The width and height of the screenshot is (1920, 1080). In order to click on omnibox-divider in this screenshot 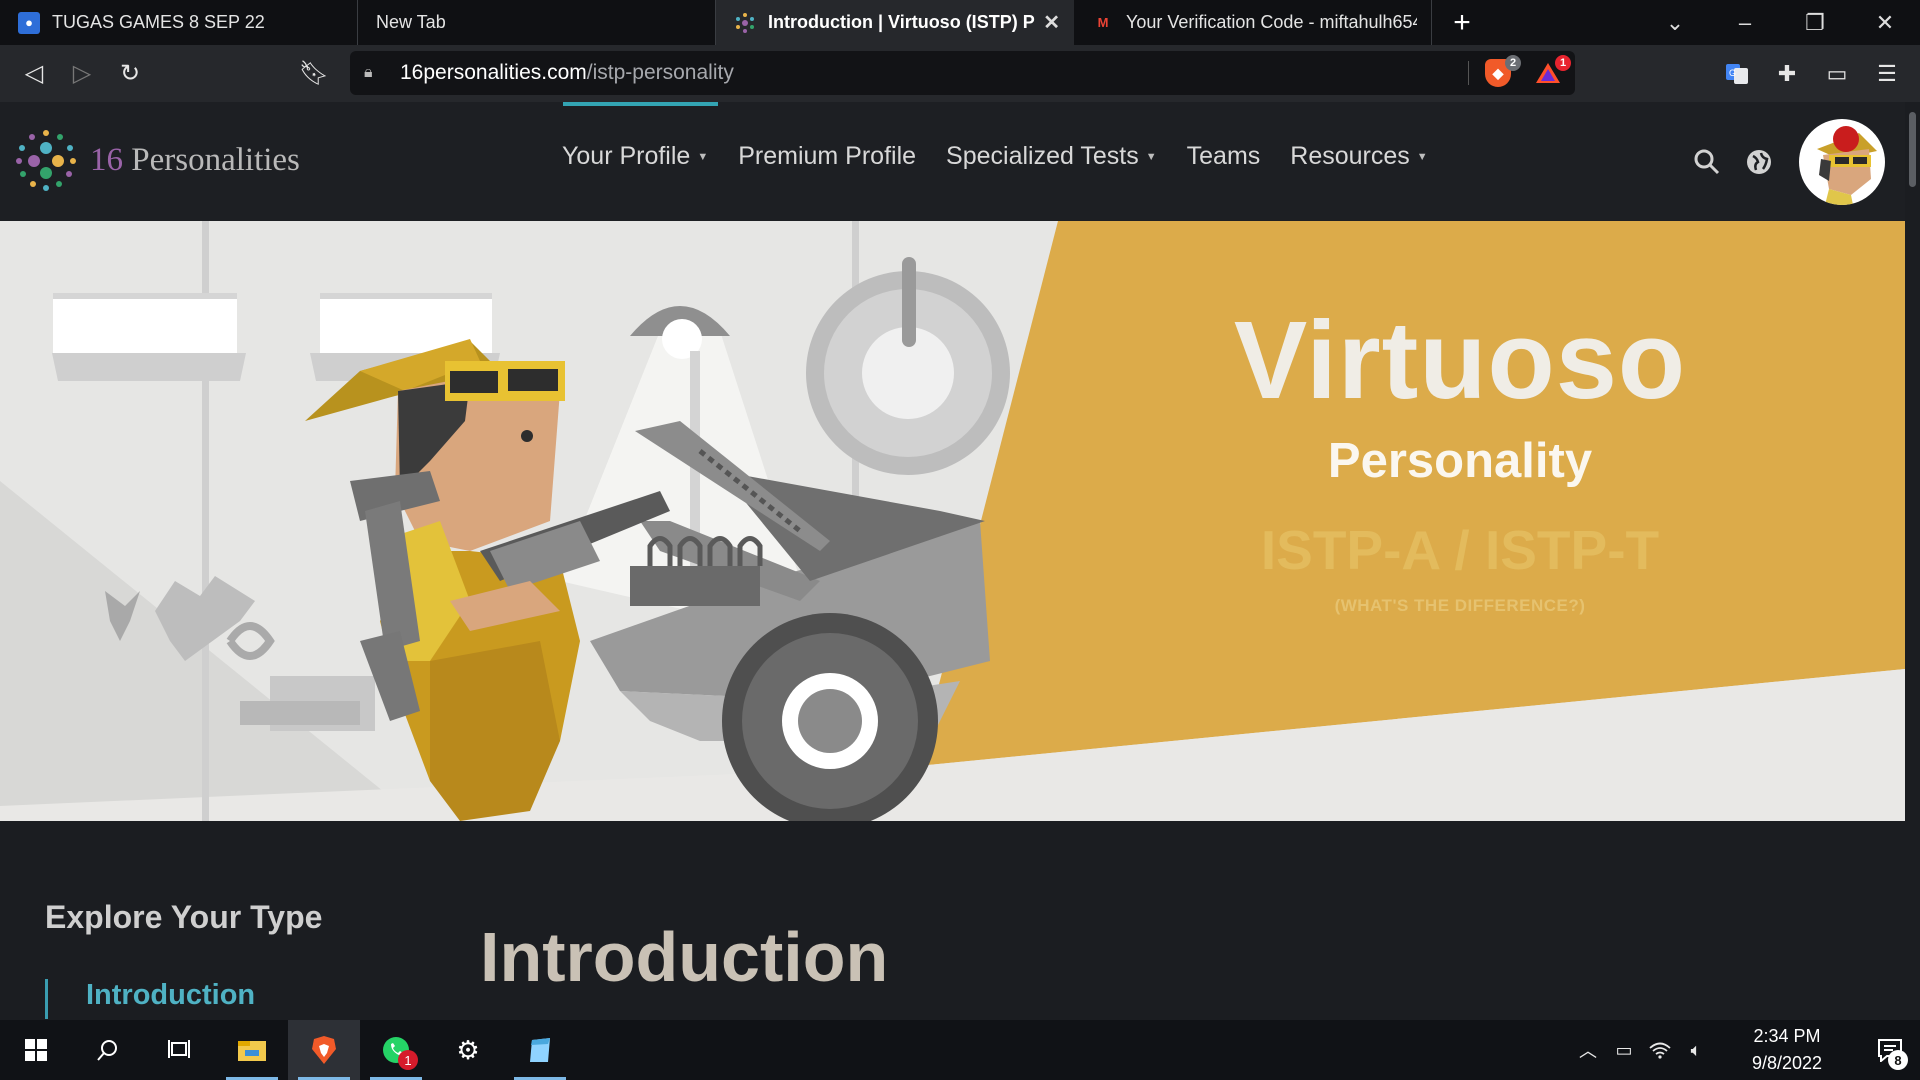, I will do `click(1468, 73)`.